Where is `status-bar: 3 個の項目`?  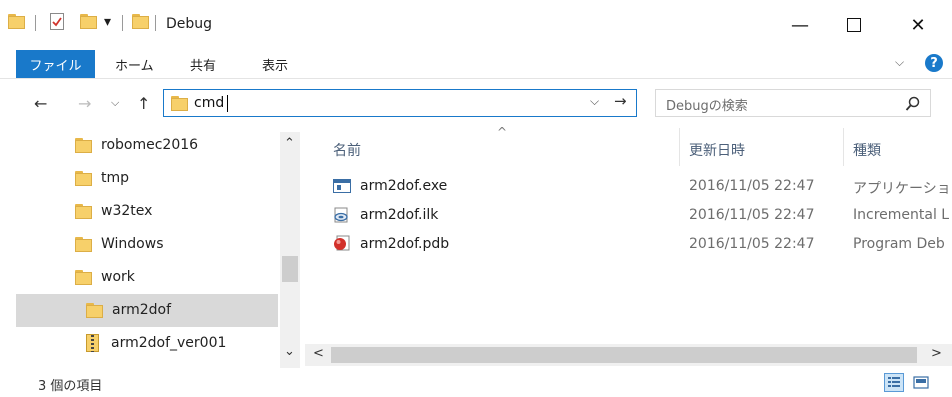 status-bar: 3 個の項目 is located at coordinates (476, 383).